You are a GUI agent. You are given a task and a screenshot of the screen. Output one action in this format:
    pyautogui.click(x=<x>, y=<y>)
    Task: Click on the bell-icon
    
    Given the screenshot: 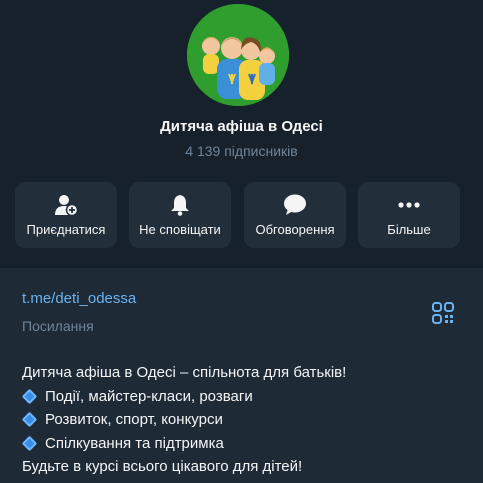 What is the action you would take?
    pyautogui.click(x=180, y=205)
    